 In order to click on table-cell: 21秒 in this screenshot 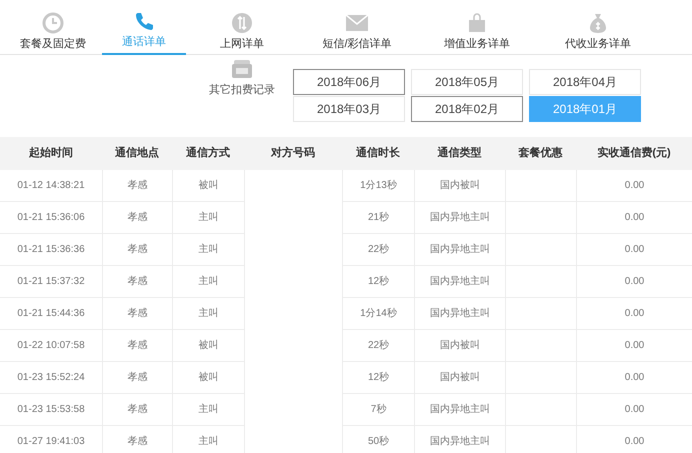, I will do `click(378, 218)`.